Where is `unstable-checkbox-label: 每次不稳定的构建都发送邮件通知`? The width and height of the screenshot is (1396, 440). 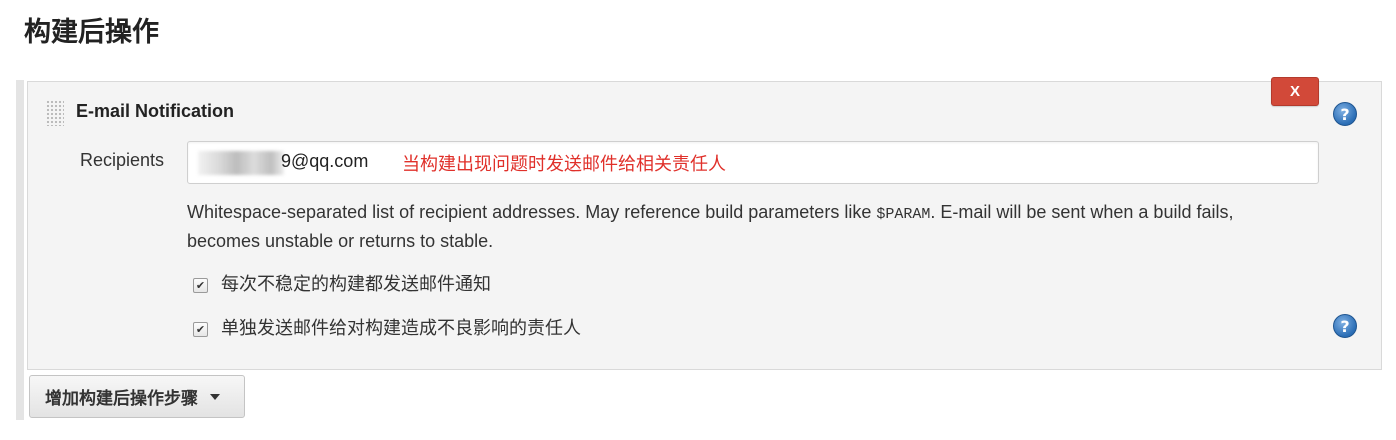
unstable-checkbox-label: 每次不稳定的构建都发送邮件通知 is located at coordinates (356, 283).